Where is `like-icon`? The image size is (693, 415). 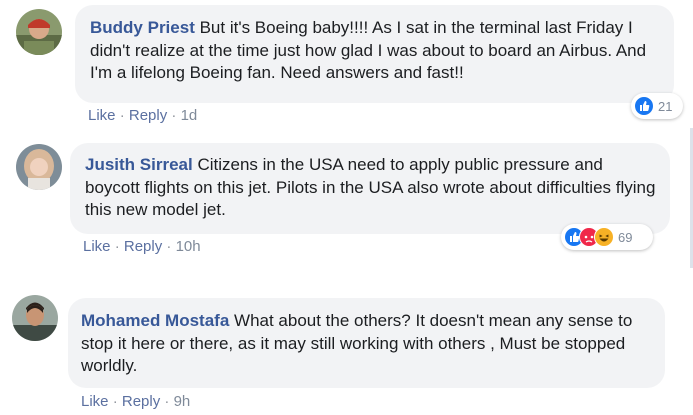 like-icon is located at coordinates (644, 106).